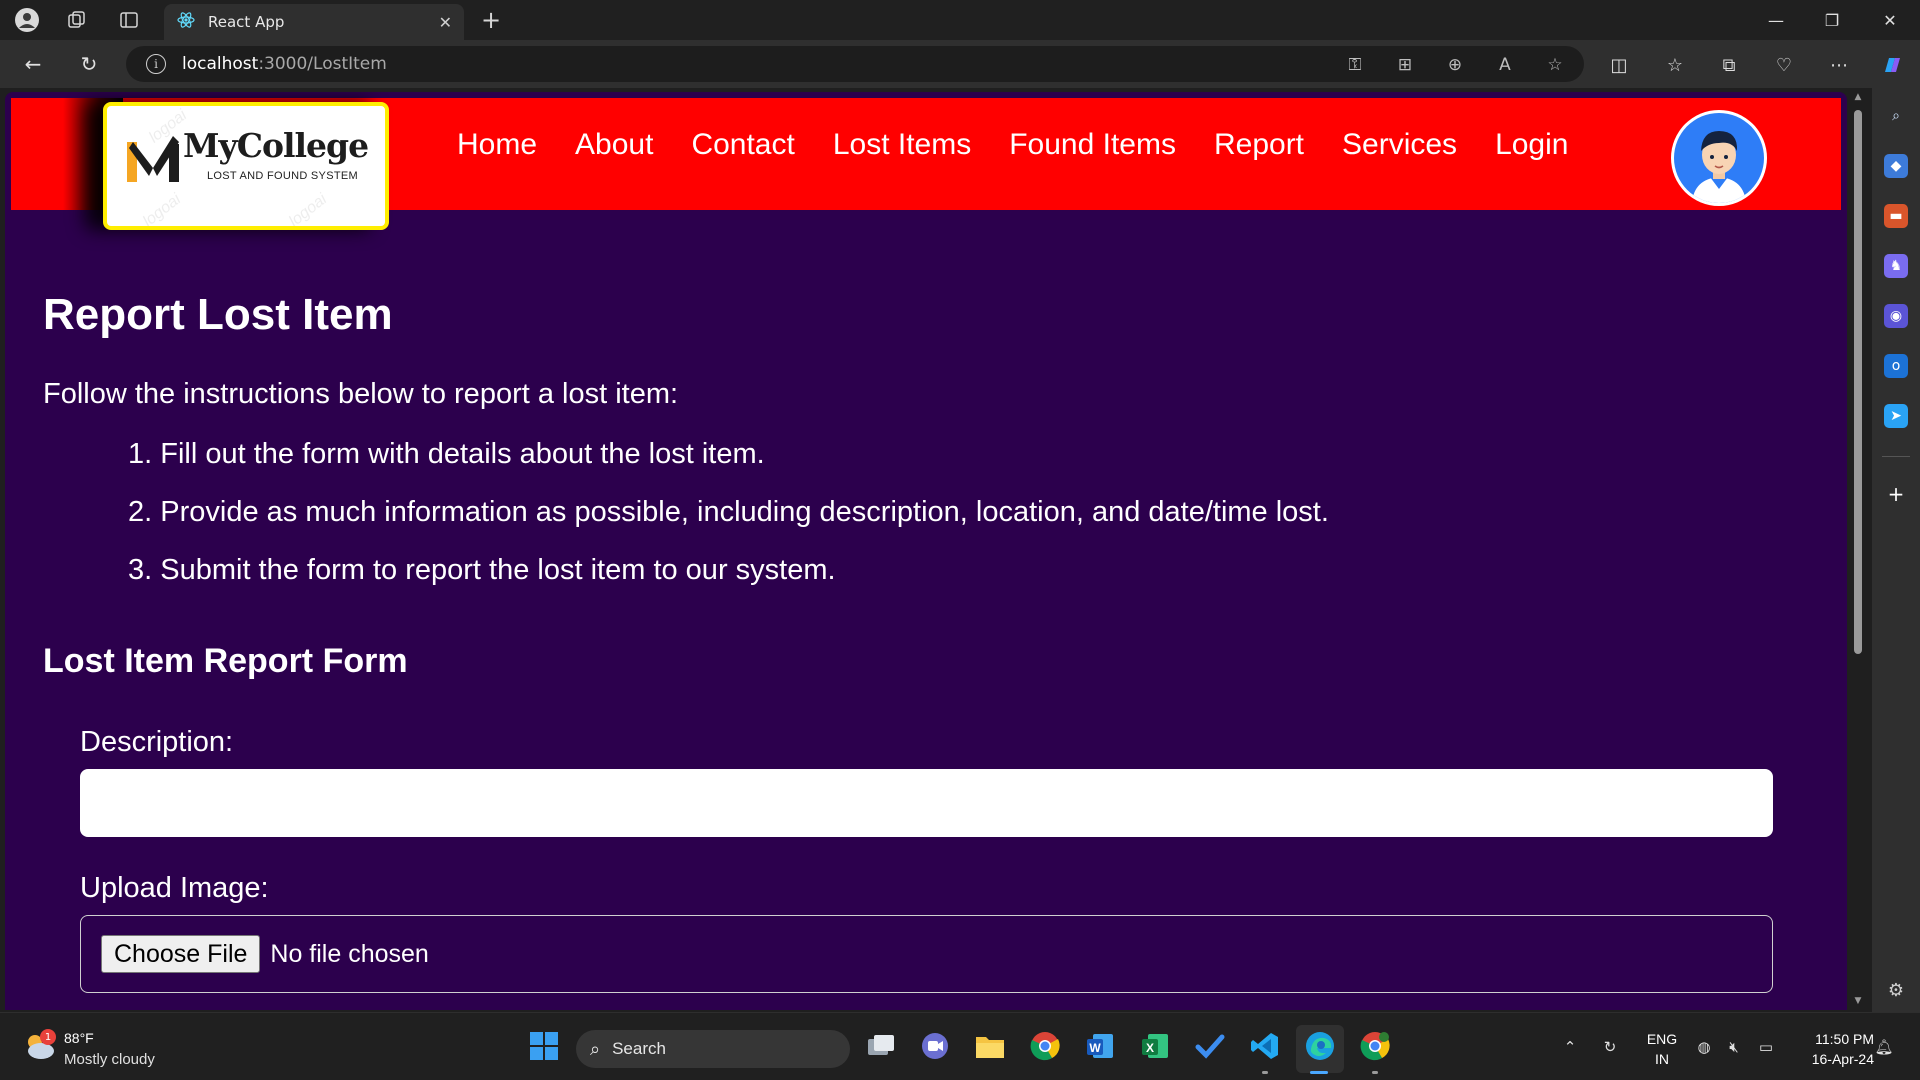  Describe the element at coordinates (1832, 20) in the screenshot. I see `restore-button: ❐` at that location.